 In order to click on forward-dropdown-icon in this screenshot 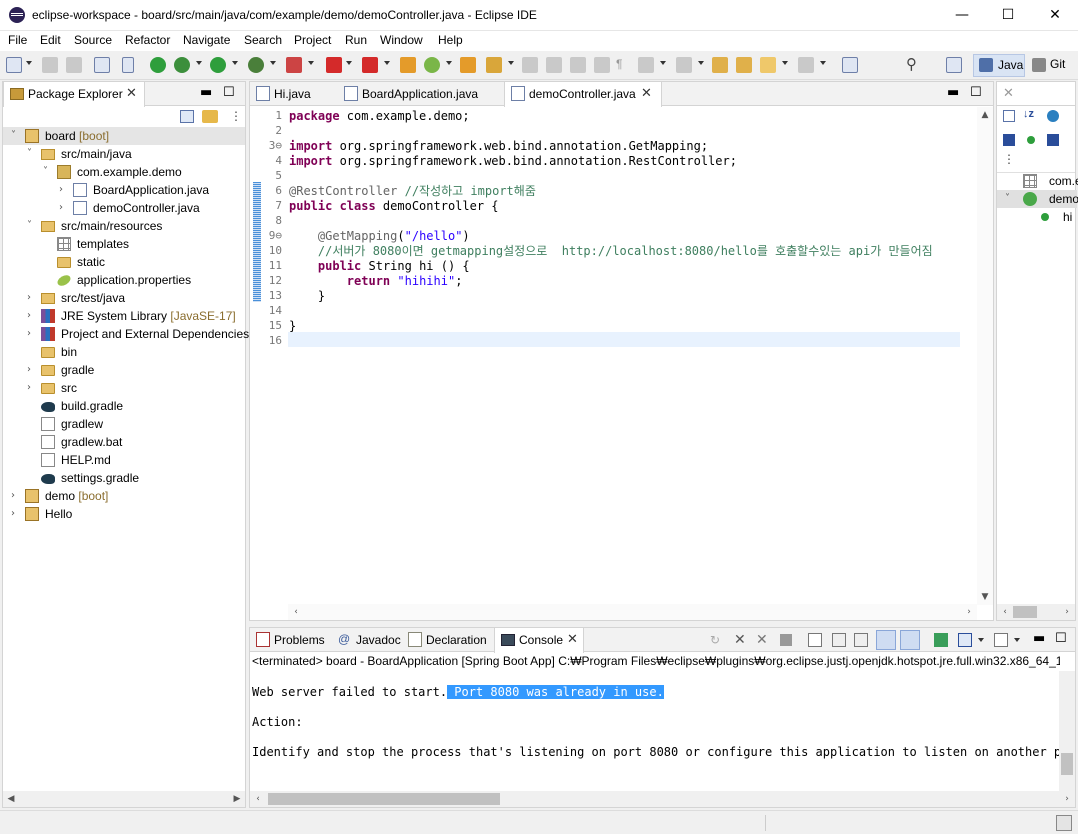, I will do `click(823, 63)`.